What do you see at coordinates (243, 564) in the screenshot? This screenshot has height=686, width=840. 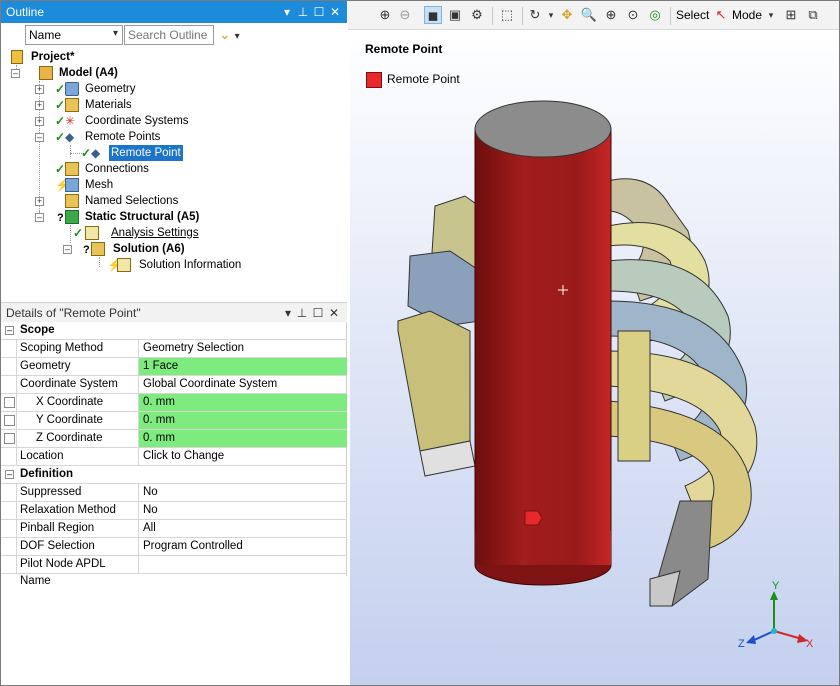 I see `property-value` at bounding box center [243, 564].